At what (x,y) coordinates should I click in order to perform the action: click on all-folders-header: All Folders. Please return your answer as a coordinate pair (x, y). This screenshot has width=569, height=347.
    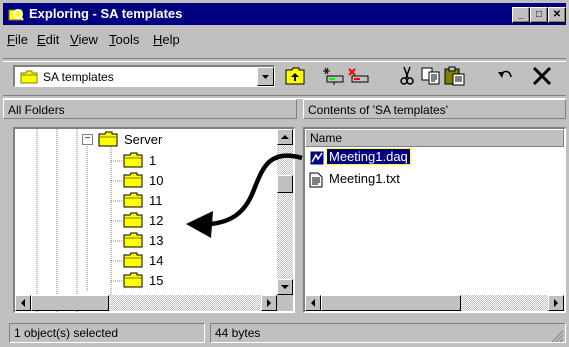
    Looking at the image, I should click on (150, 109).